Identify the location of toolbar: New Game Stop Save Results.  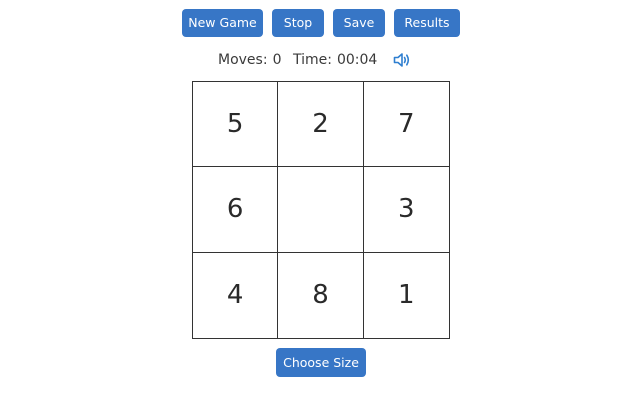
(320, 23).